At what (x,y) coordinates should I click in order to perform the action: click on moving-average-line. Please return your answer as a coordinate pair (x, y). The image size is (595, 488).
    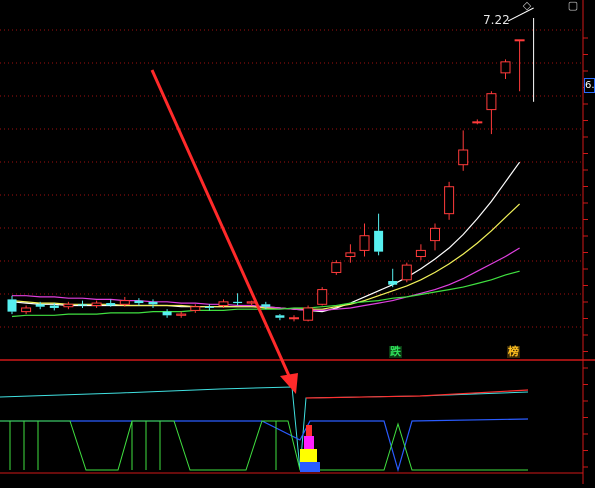
    Looking at the image, I should click on (266, 279).